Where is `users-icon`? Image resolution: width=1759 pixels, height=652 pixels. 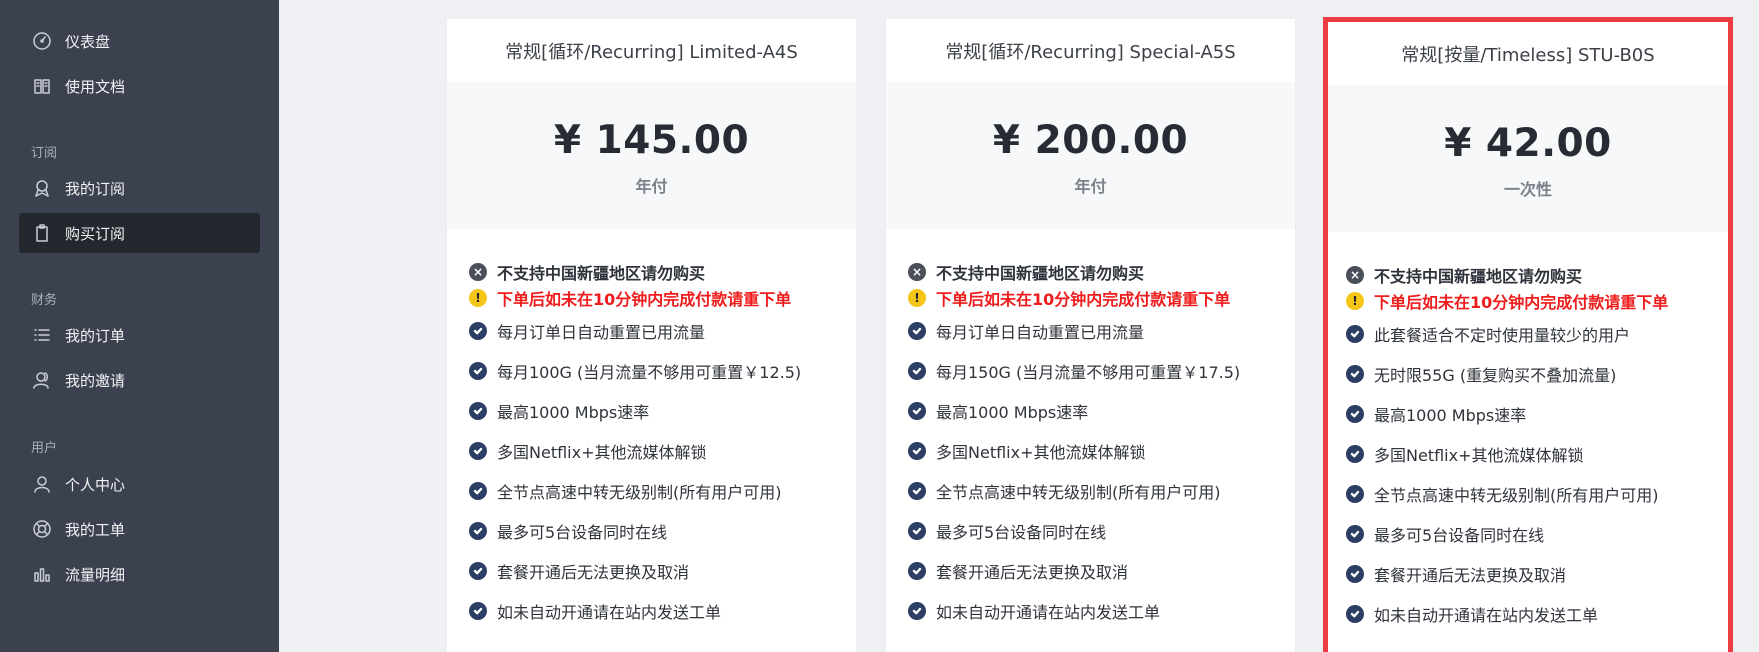
users-icon is located at coordinates (42, 380).